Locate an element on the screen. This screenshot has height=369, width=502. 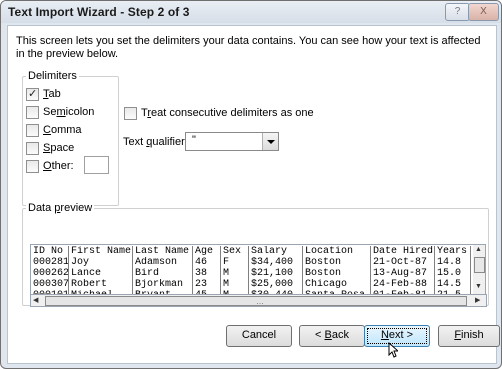
preview-cell: Last Name is located at coordinates (163, 251).